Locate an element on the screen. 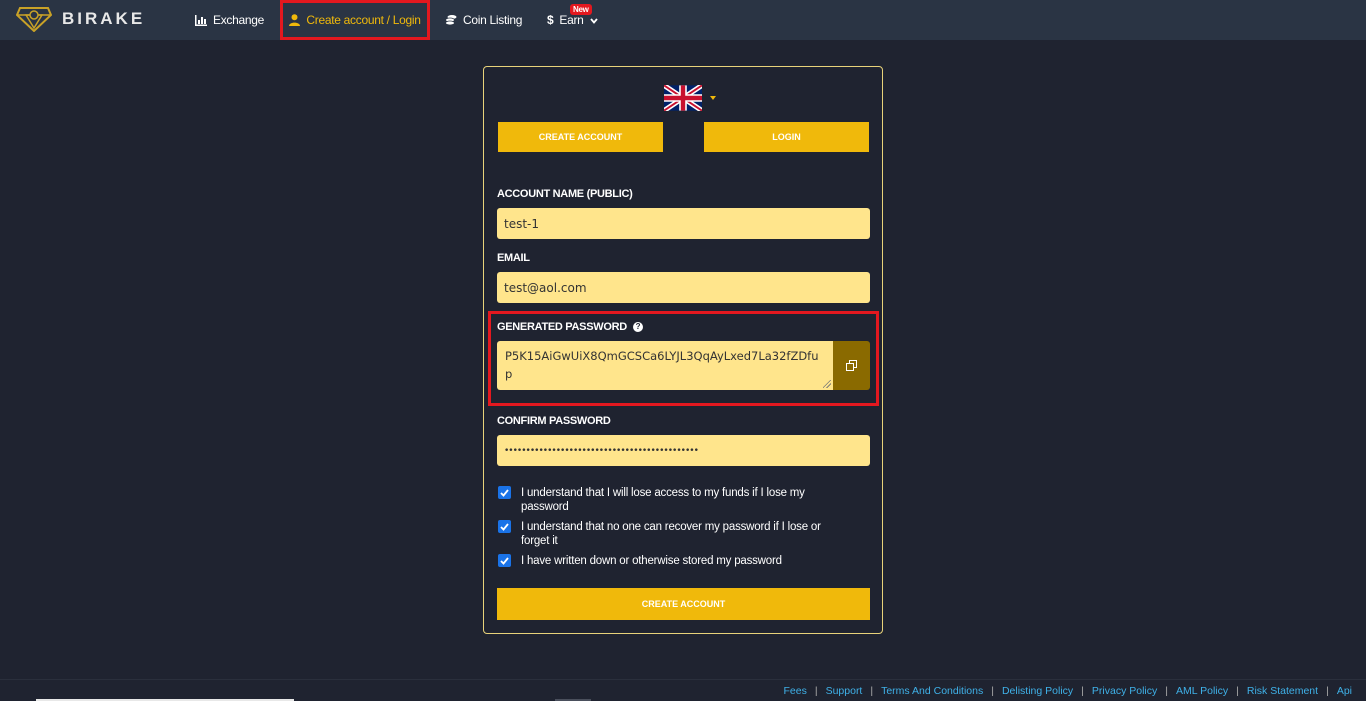 The image size is (1366, 701). nav-exchange: Exchange is located at coordinates (229, 20).